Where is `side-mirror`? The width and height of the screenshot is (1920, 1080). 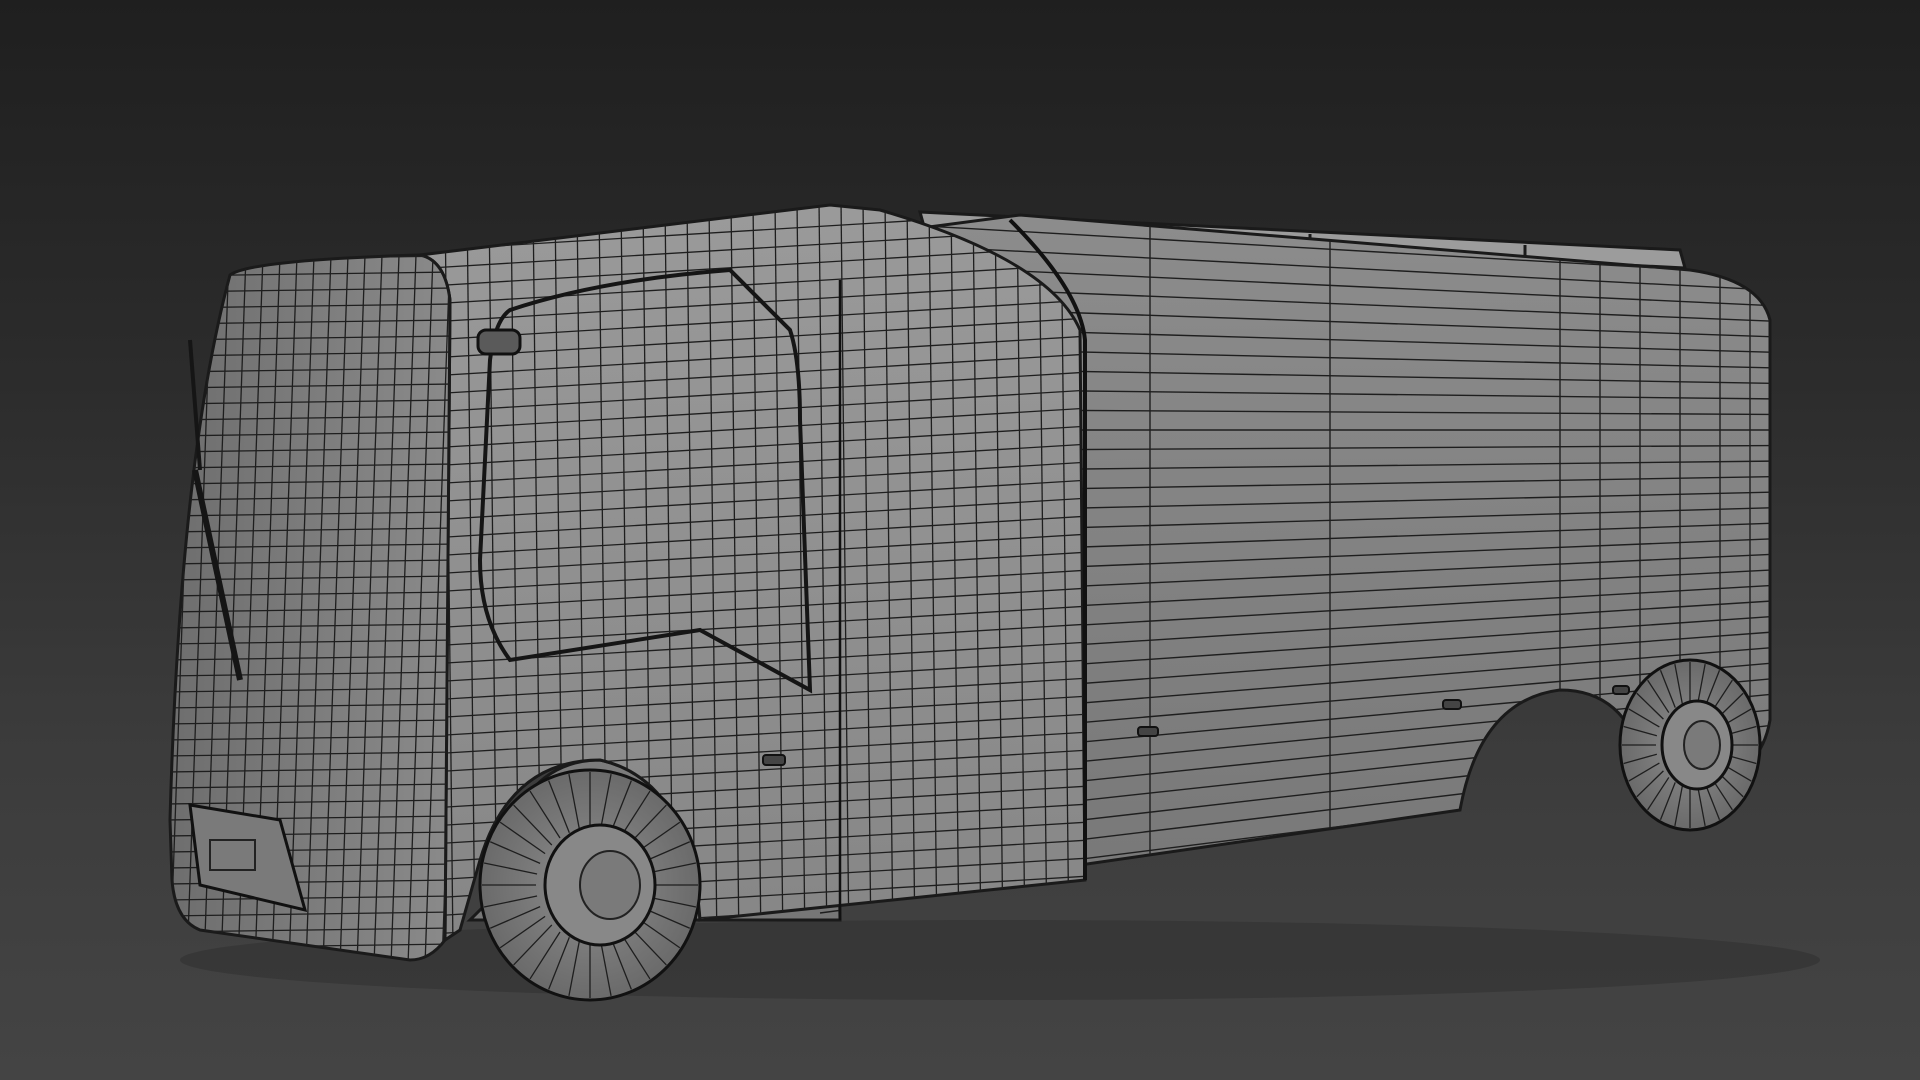
side-mirror is located at coordinates (499, 342).